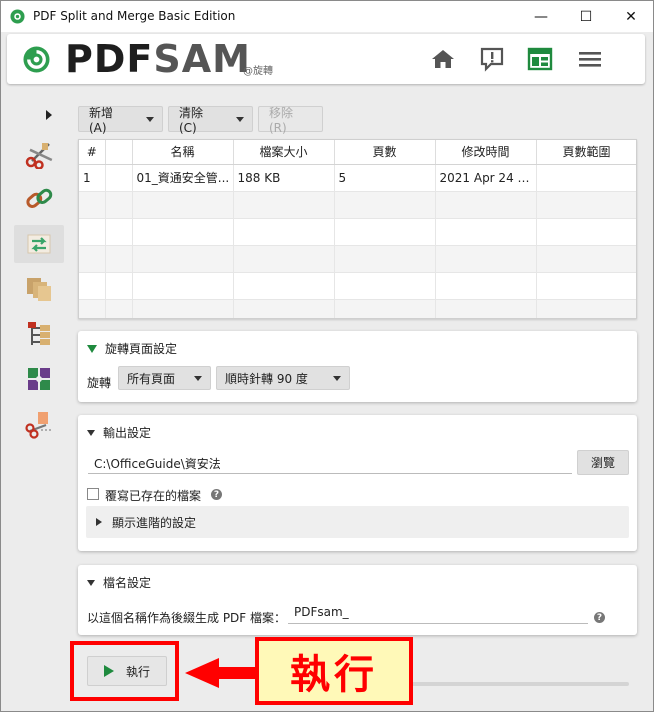  What do you see at coordinates (492, 59) in the screenshot?
I see `news-alert-icon` at bounding box center [492, 59].